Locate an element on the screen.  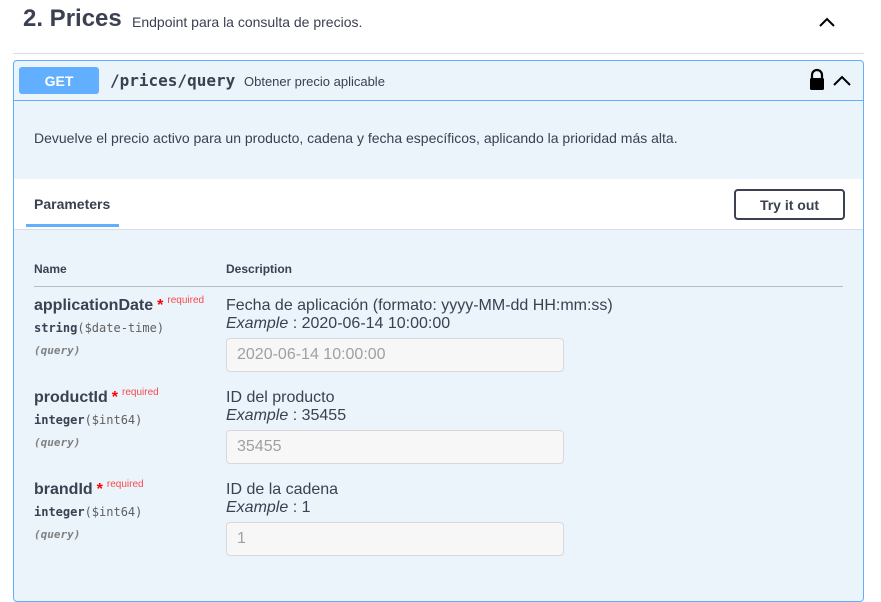
parameter-name-text: applicationDate is located at coordinates (94, 305).